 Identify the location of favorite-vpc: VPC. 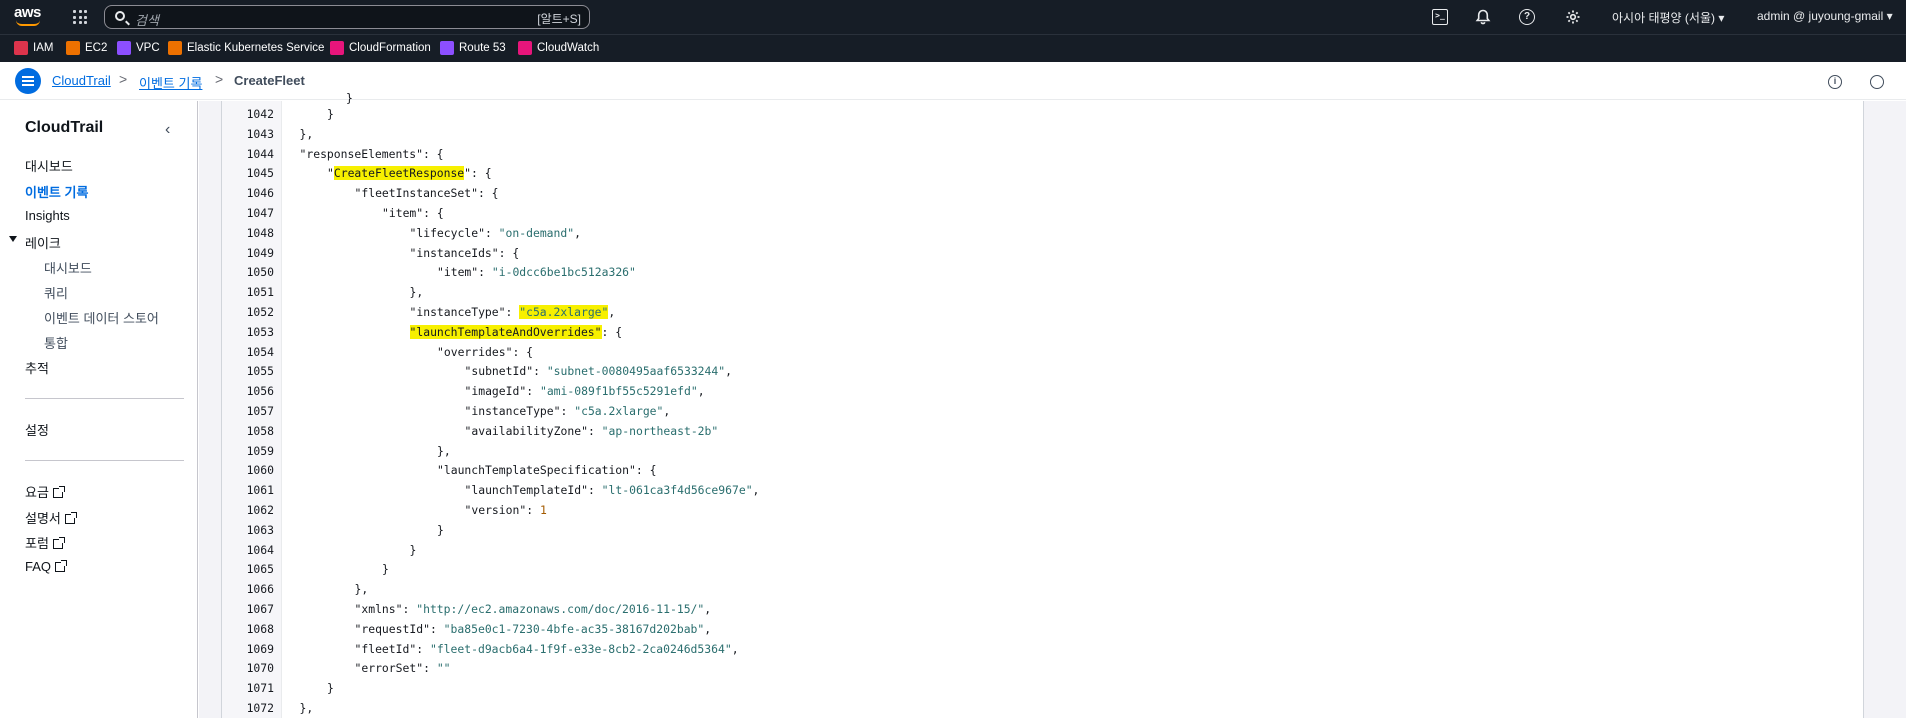
(138, 48).